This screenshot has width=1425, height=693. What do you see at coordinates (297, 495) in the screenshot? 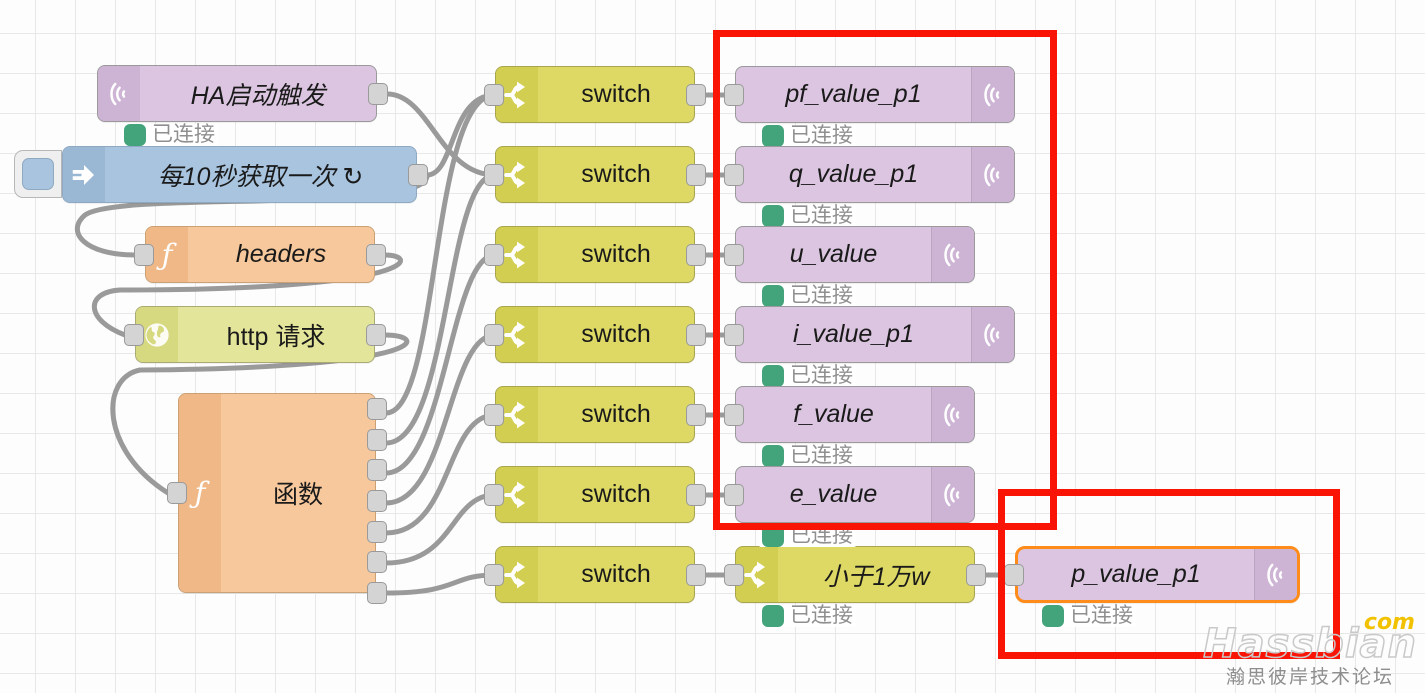
I see `node-label-function: 函数` at bounding box center [297, 495].